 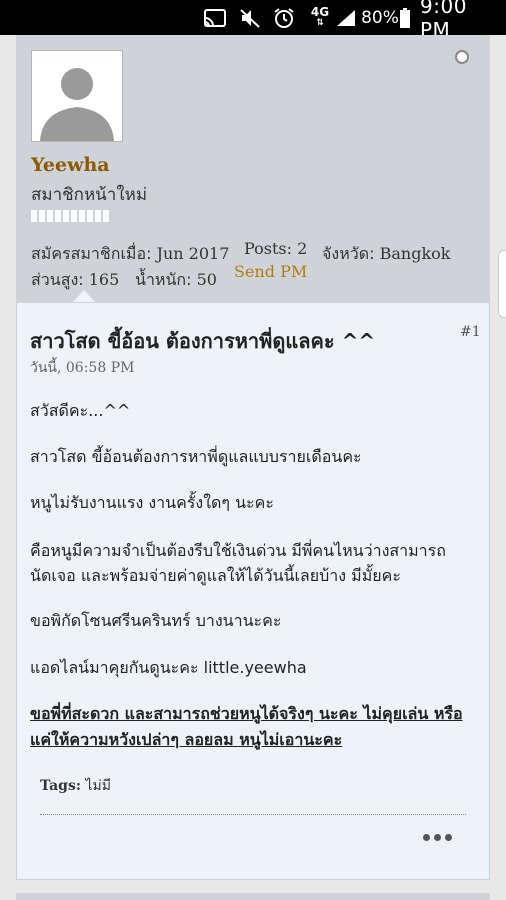 What do you see at coordinates (77, 96) in the screenshot?
I see `avatar` at bounding box center [77, 96].